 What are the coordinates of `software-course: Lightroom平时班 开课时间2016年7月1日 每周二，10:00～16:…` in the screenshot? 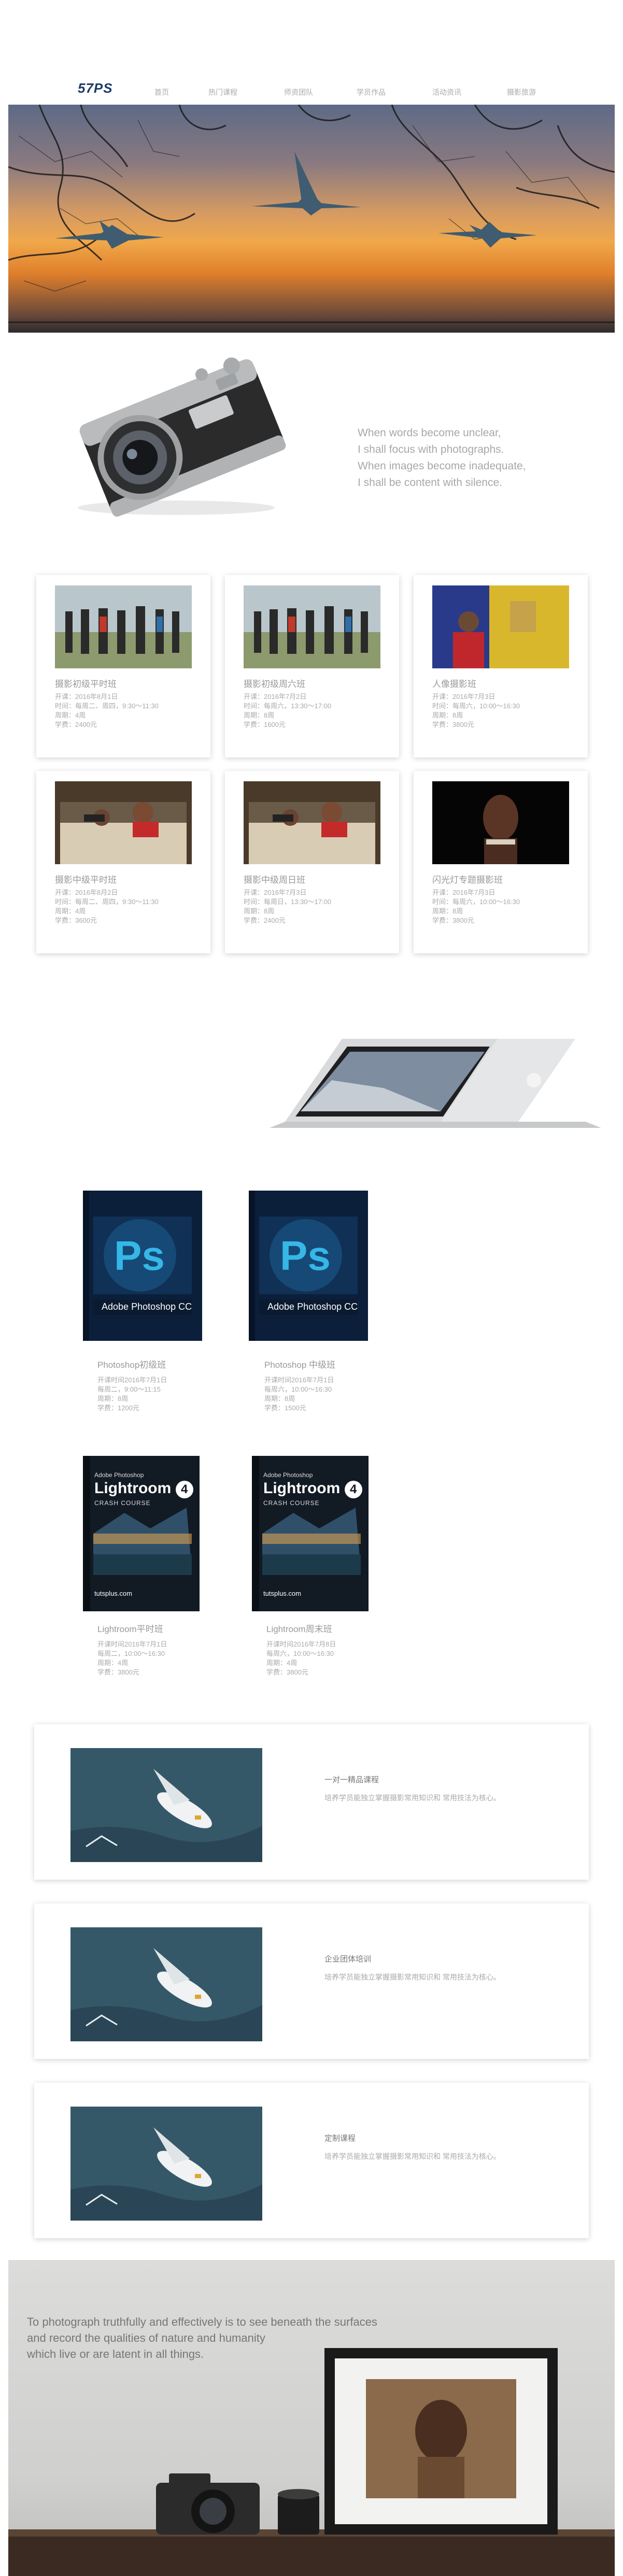 It's located at (132, 1649).